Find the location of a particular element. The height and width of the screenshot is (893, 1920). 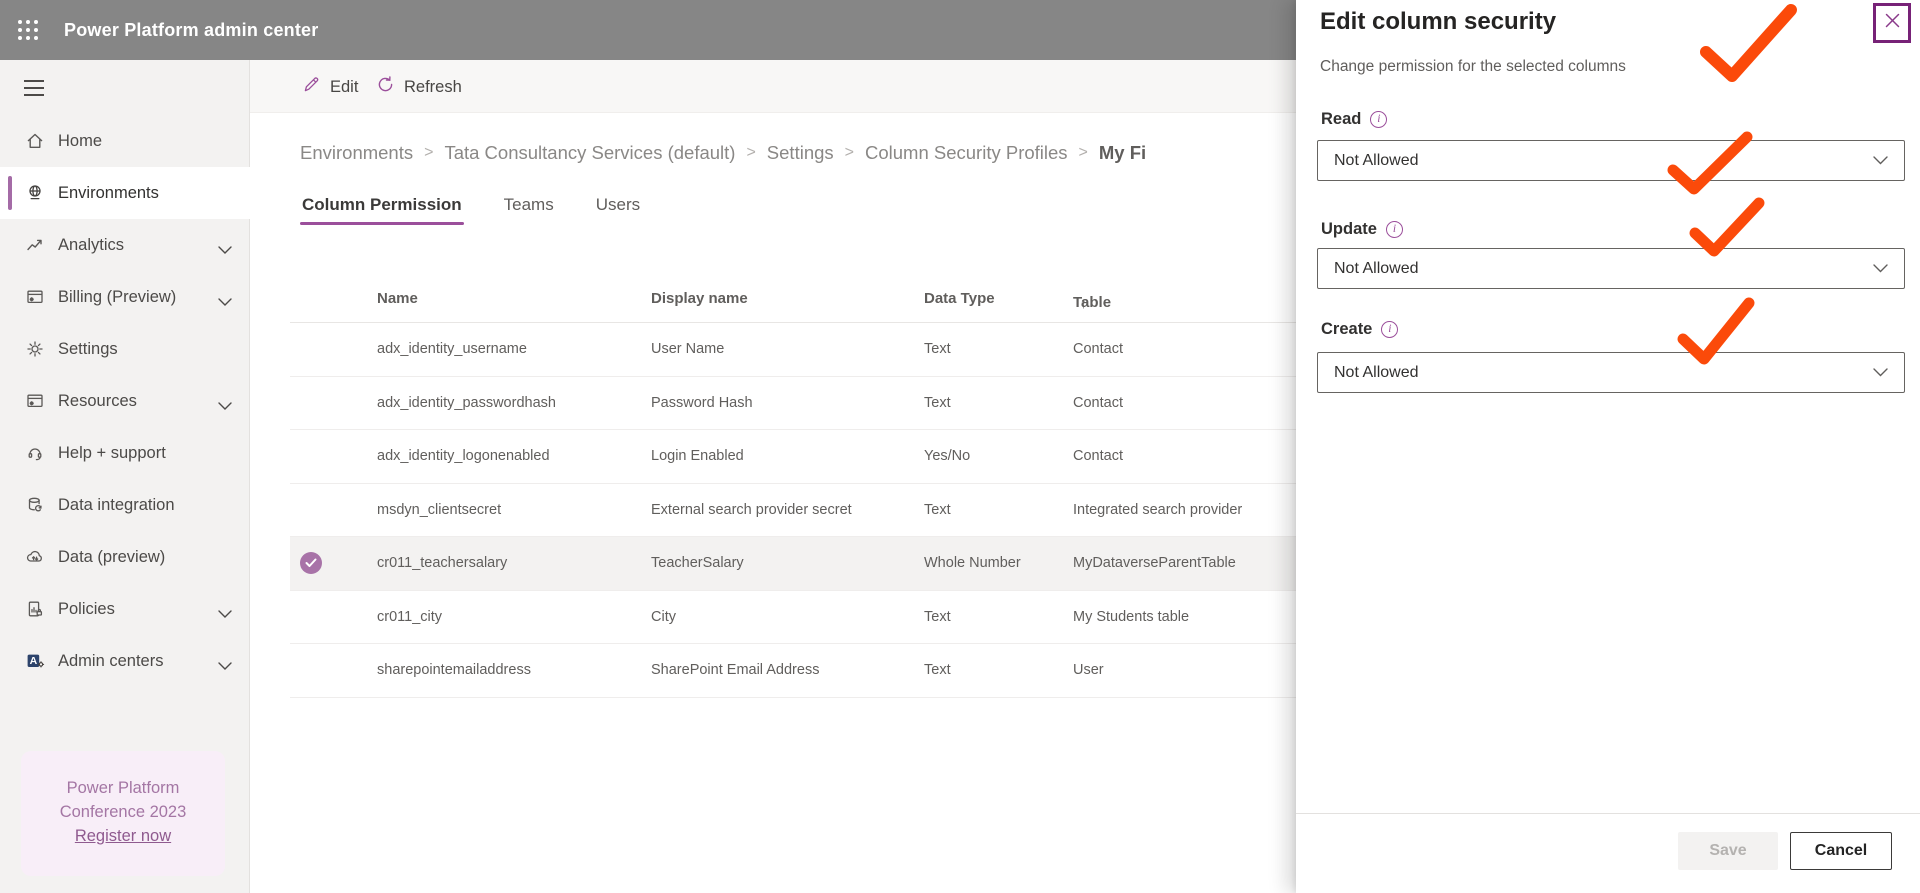

sidebar-item-analytics: Analytics is located at coordinates (125, 245).